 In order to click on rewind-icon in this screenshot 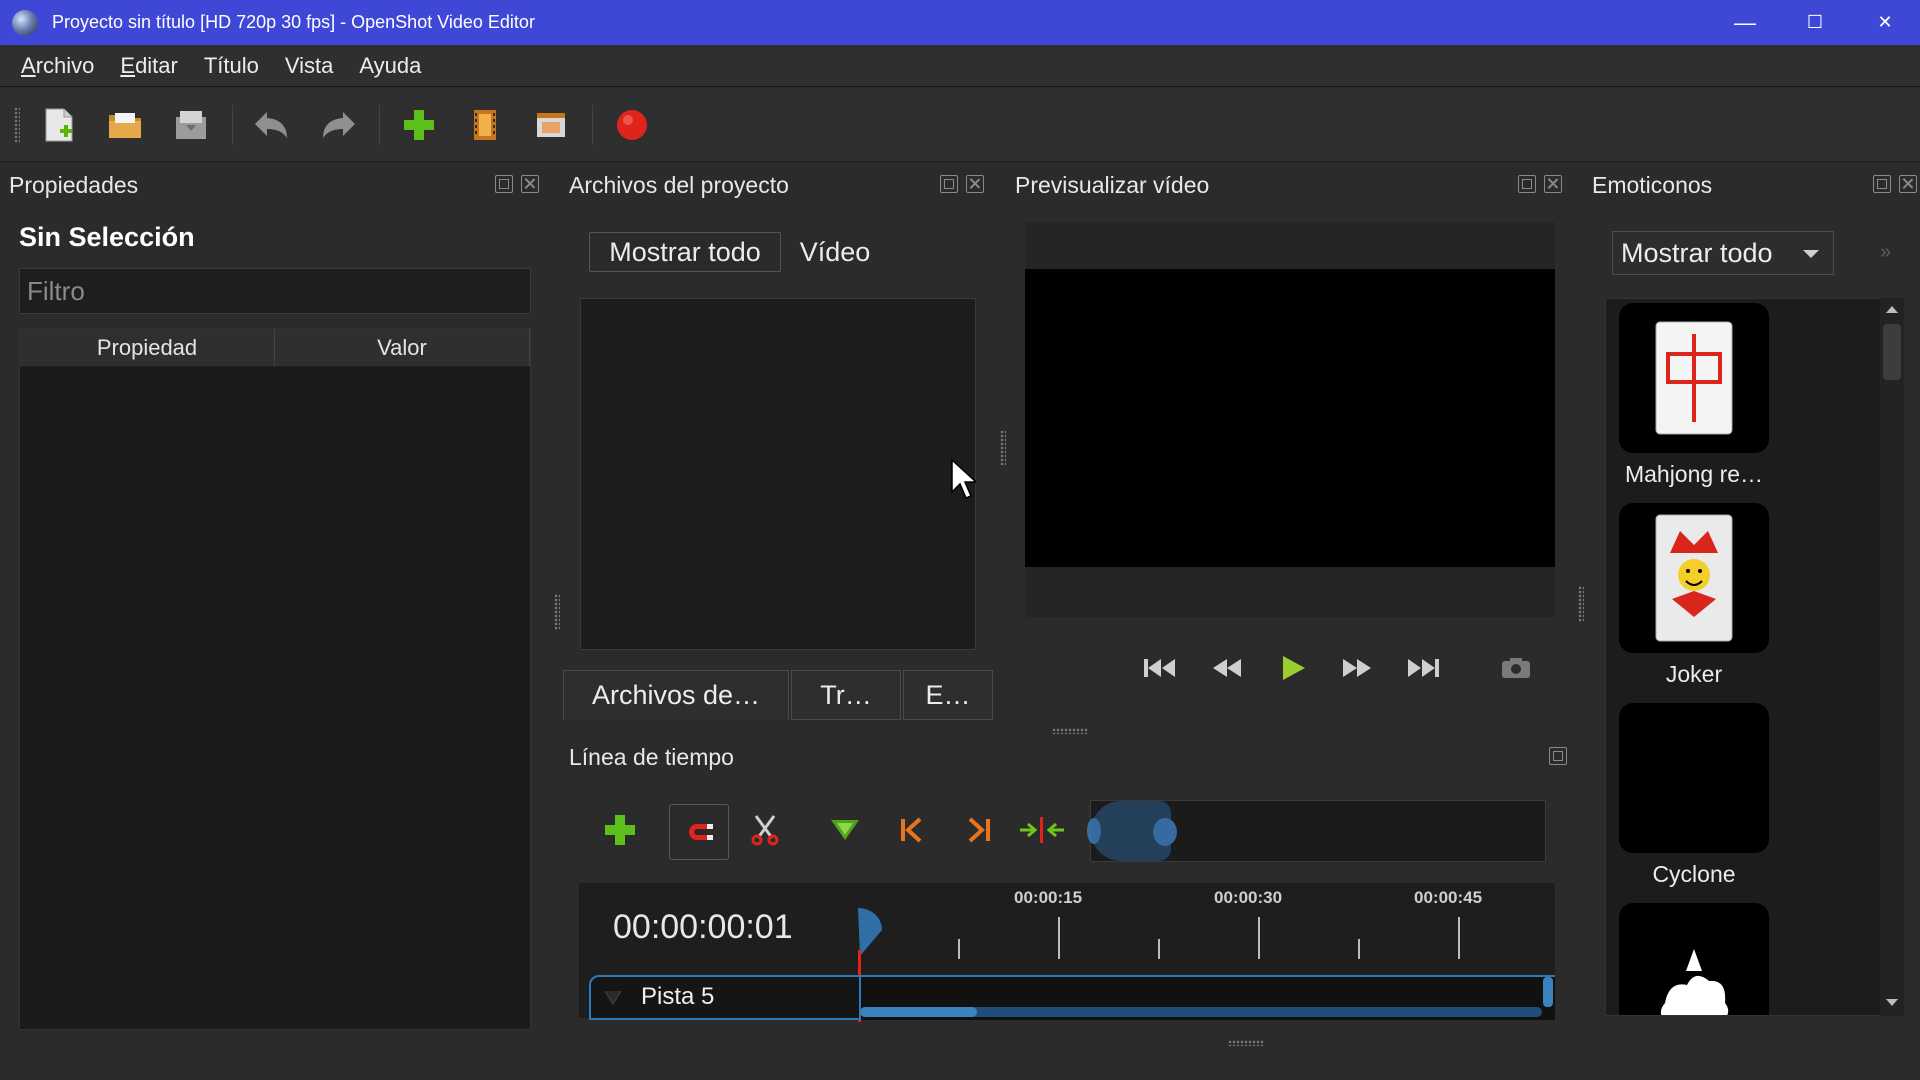, I will do `click(1227, 668)`.